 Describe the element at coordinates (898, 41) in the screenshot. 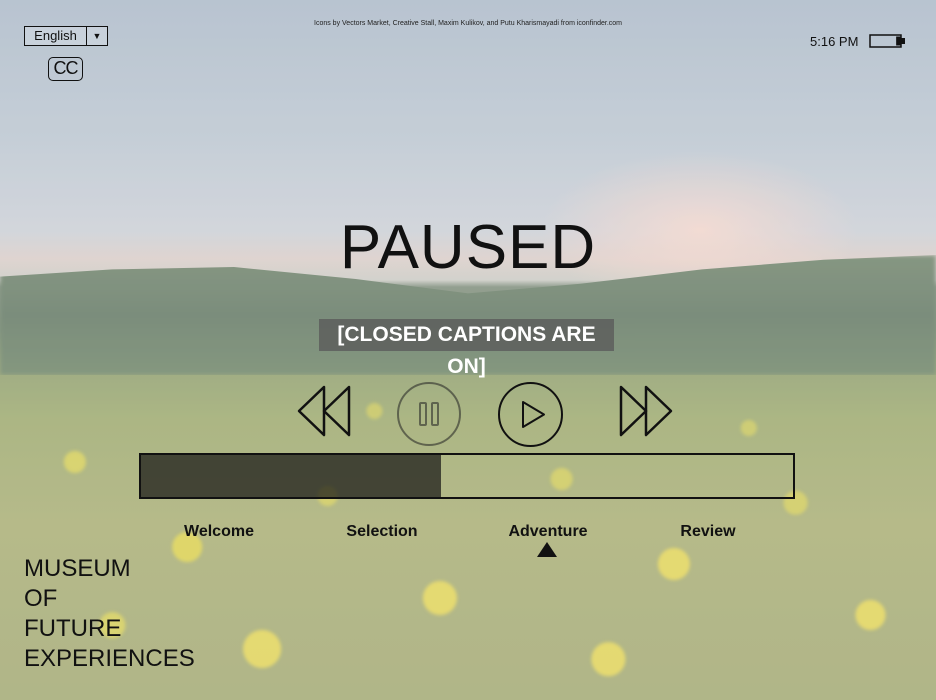

I see `battery-level` at that location.